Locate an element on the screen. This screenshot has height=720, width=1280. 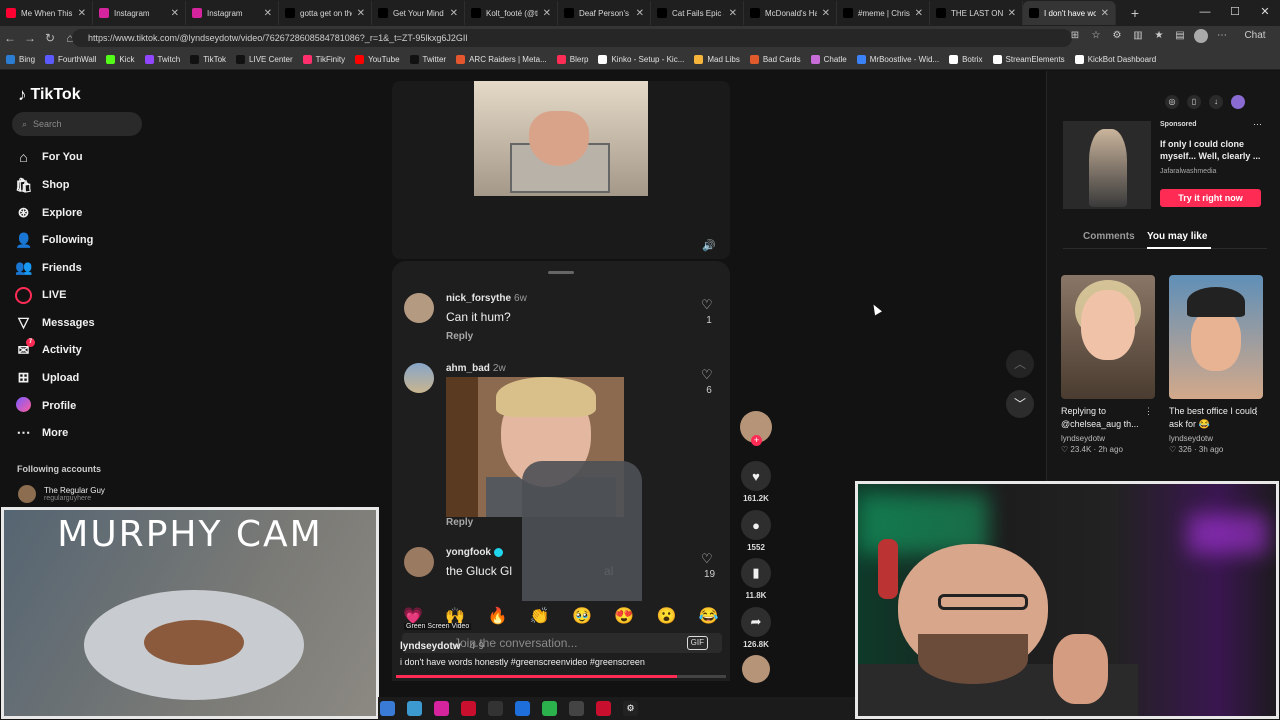
collections-icon: ▤ is located at coordinates (1180, 36).